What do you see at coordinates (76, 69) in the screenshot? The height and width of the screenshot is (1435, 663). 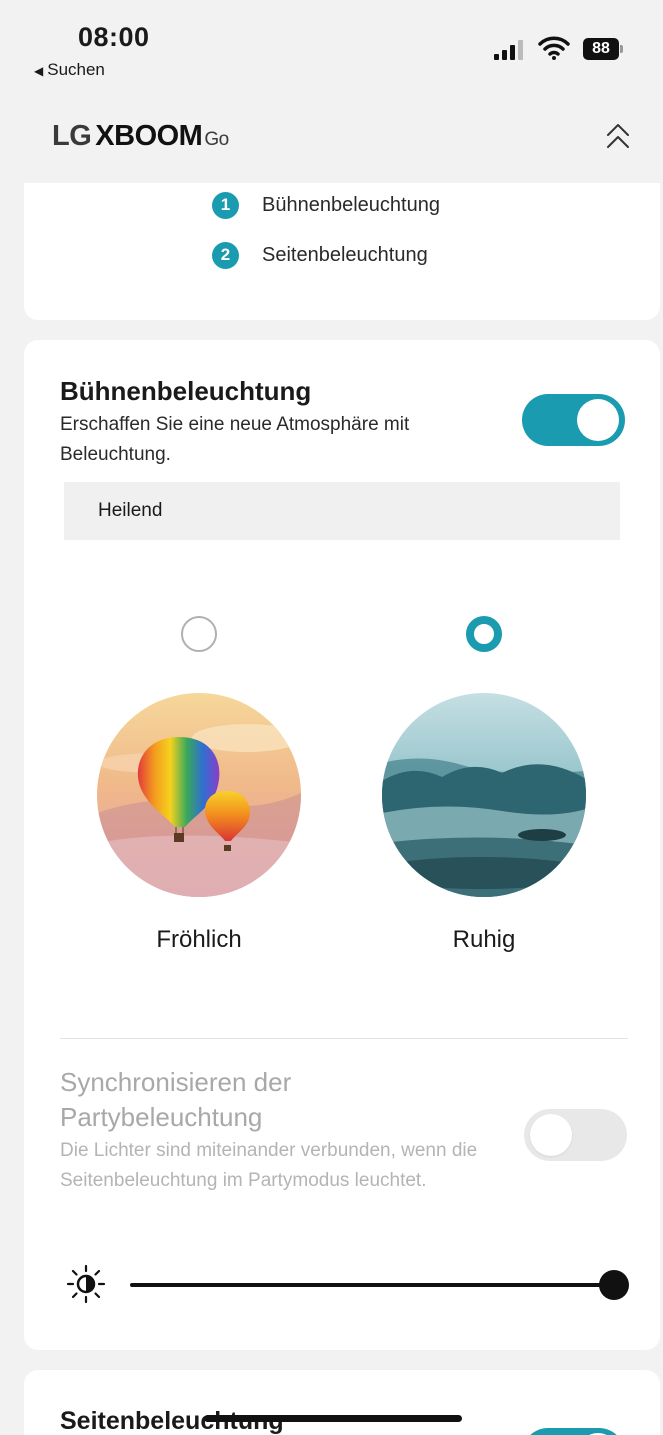 I see `back-link-label: Suchen` at bounding box center [76, 69].